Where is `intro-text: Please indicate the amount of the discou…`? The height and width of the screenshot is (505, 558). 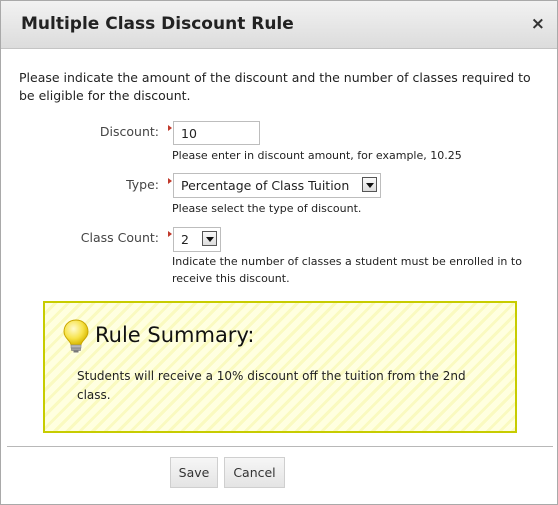
intro-text: Please indicate the amount of the discou… is located at coordinates (275, 86).